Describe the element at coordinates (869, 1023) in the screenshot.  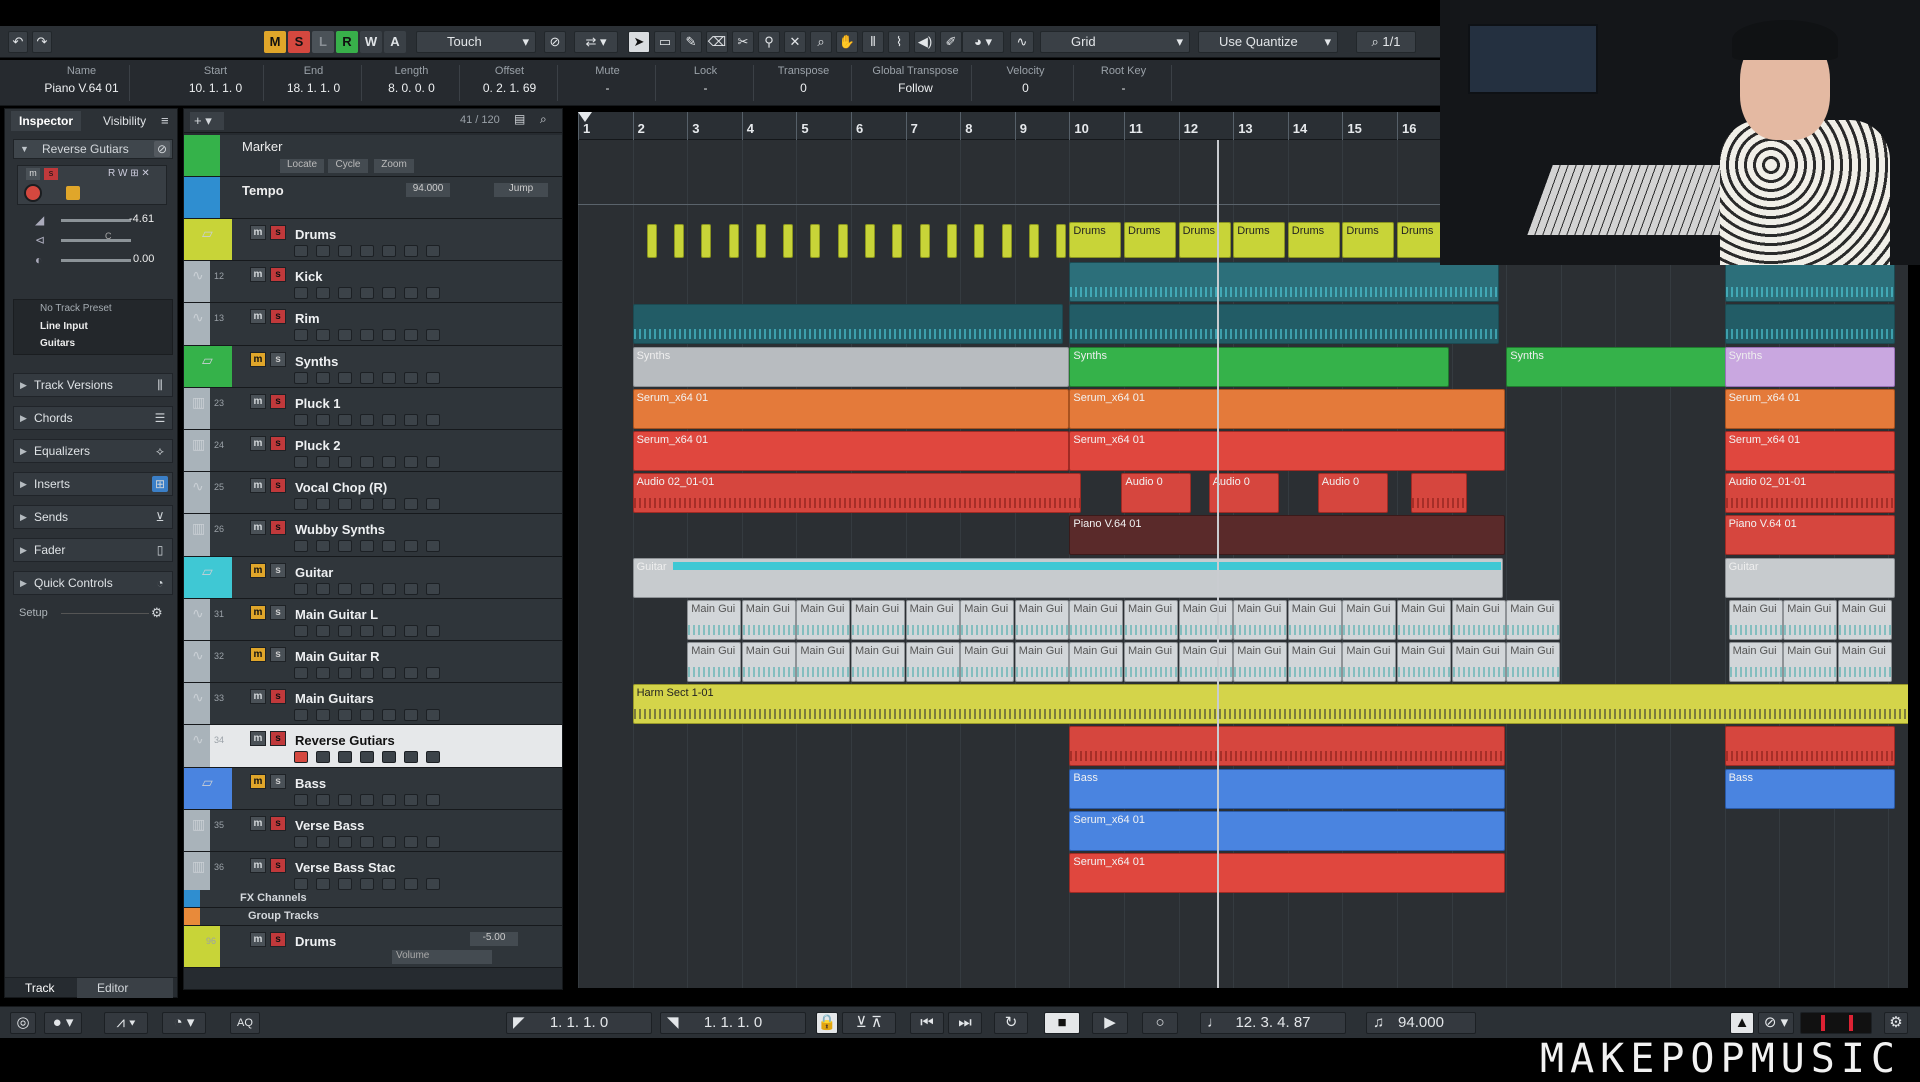
I see `punch-icons: ⊻ ⊼` at that location.